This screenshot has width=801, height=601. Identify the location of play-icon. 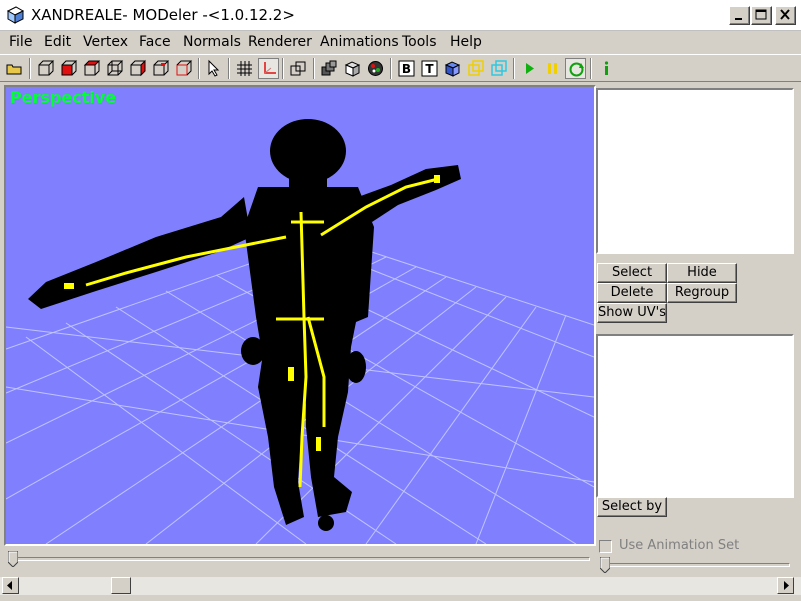
(529, 68).